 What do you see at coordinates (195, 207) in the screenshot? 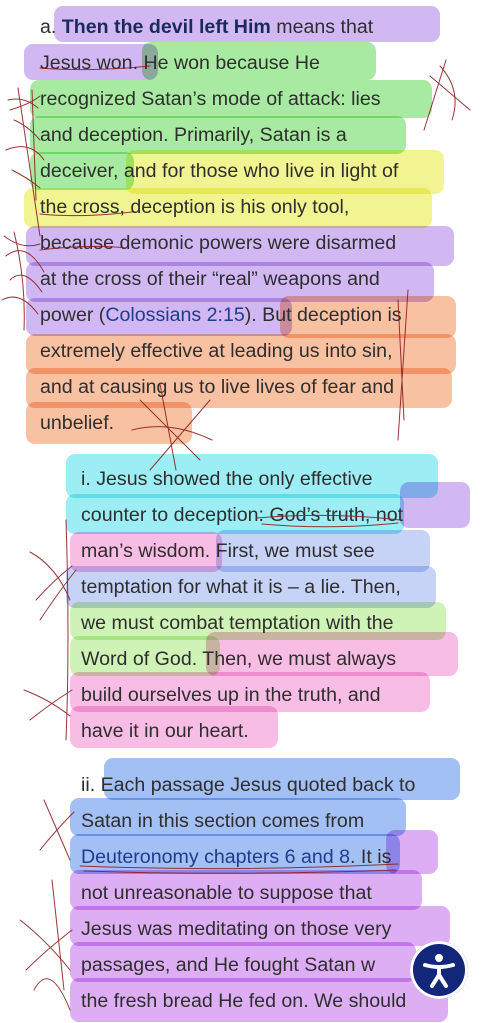
I see `text-line: the cross, deception is his only tool,` at bounding box center [195, 207].